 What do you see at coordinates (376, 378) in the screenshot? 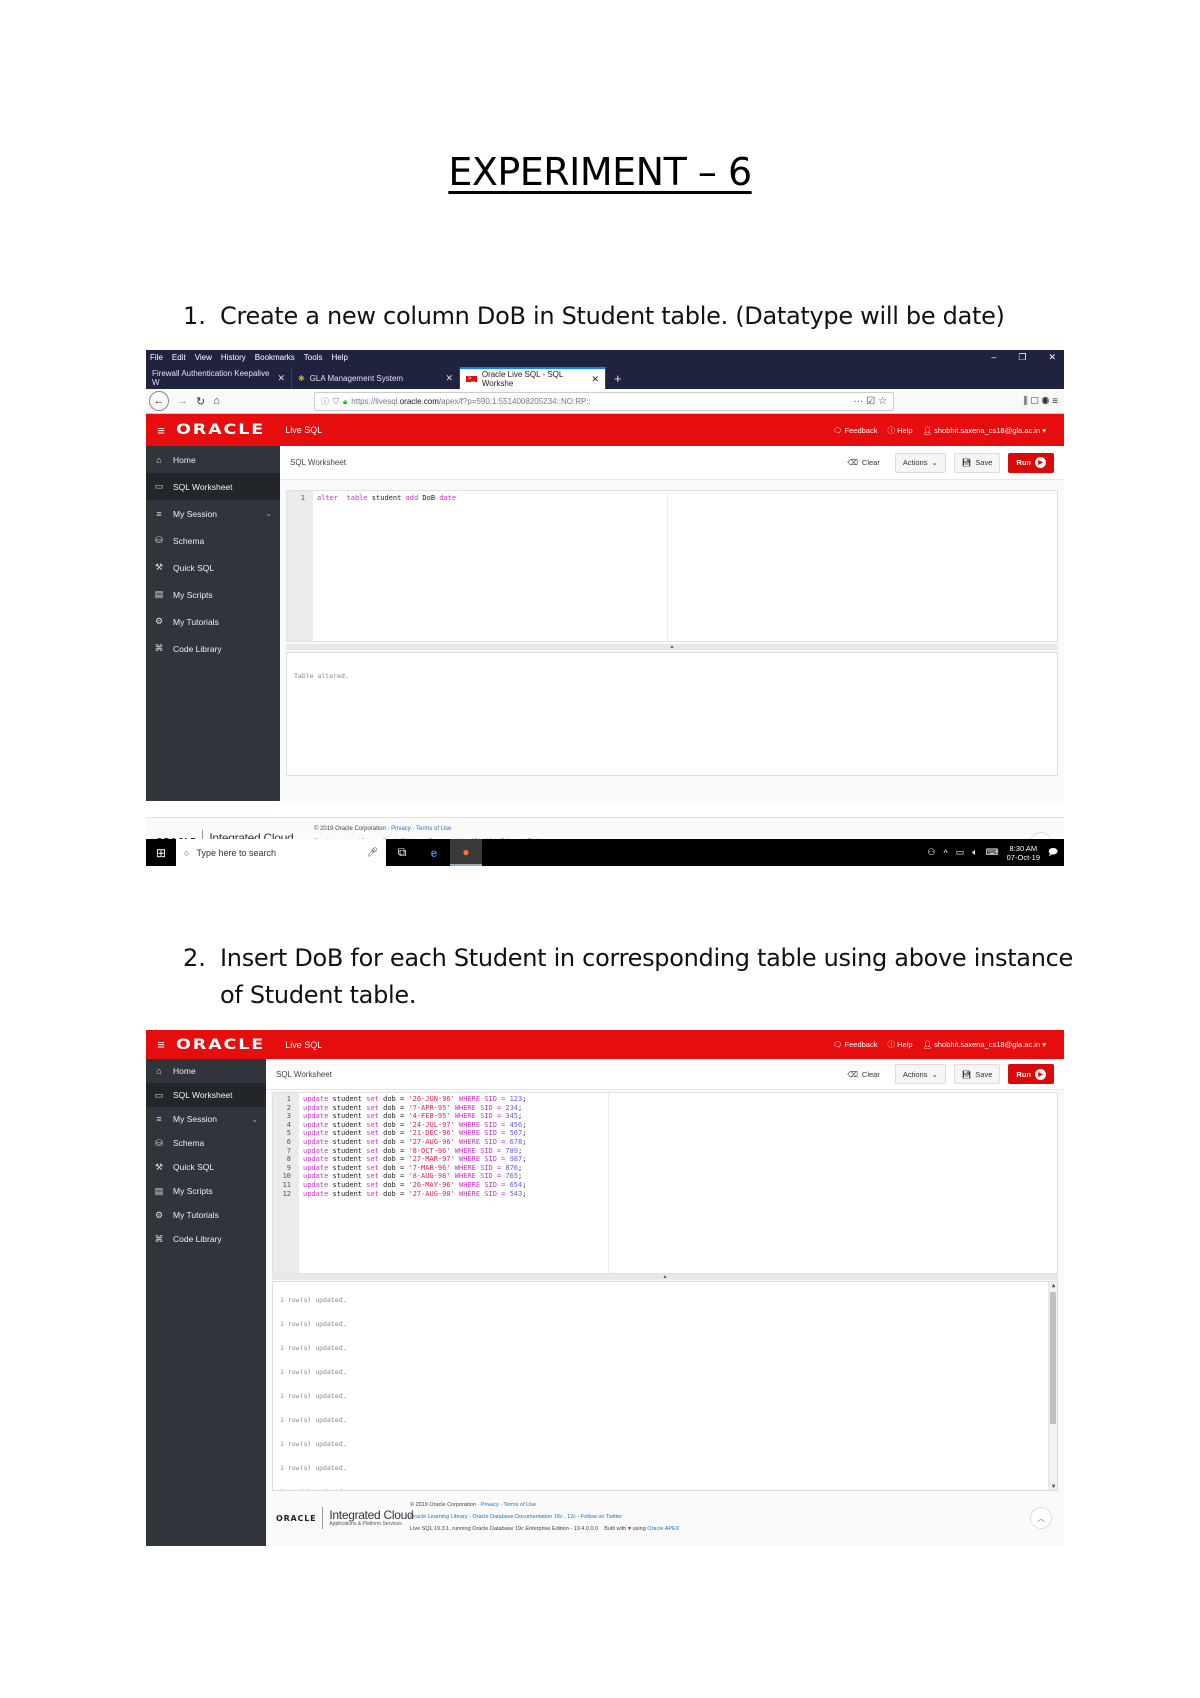
I see `tab-gla: ✱ GLA Management System ✕` at bounding box center [376, 378].